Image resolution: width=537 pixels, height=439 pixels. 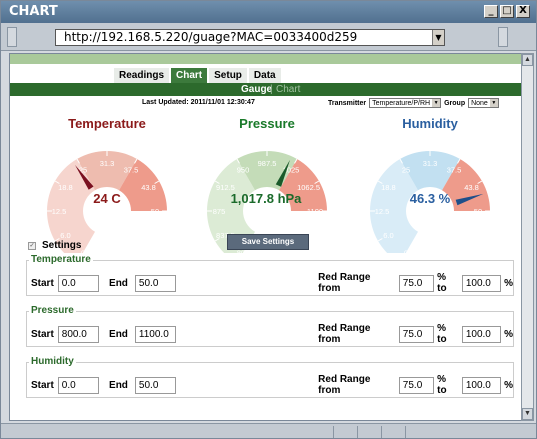 I want to click on temperature-value: 24 C, so click(x=107, y=198).